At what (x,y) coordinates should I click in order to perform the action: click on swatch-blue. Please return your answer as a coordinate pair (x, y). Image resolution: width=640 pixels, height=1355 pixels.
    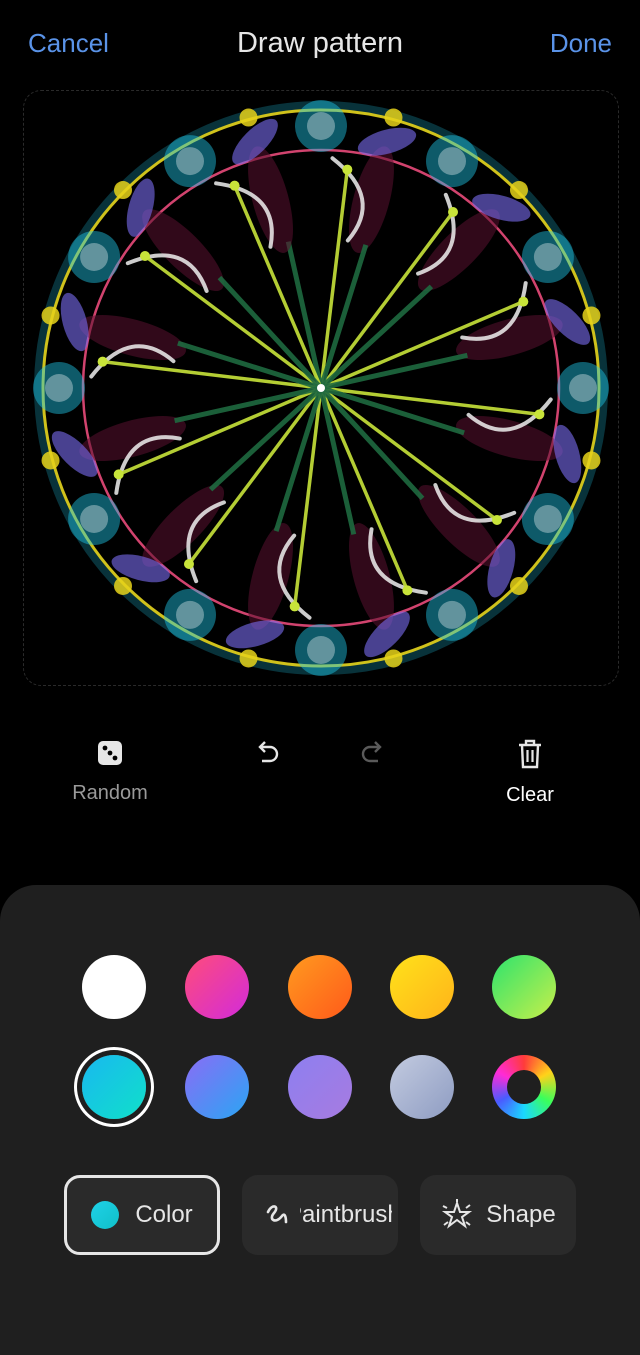
    Looking at the image, I should click on (217, 1087).